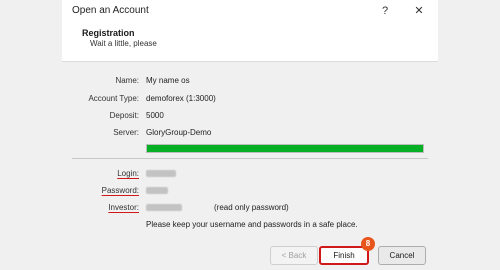 The image size is (500, 270). I want to click on close-icon: ✕, so click(419, 11).